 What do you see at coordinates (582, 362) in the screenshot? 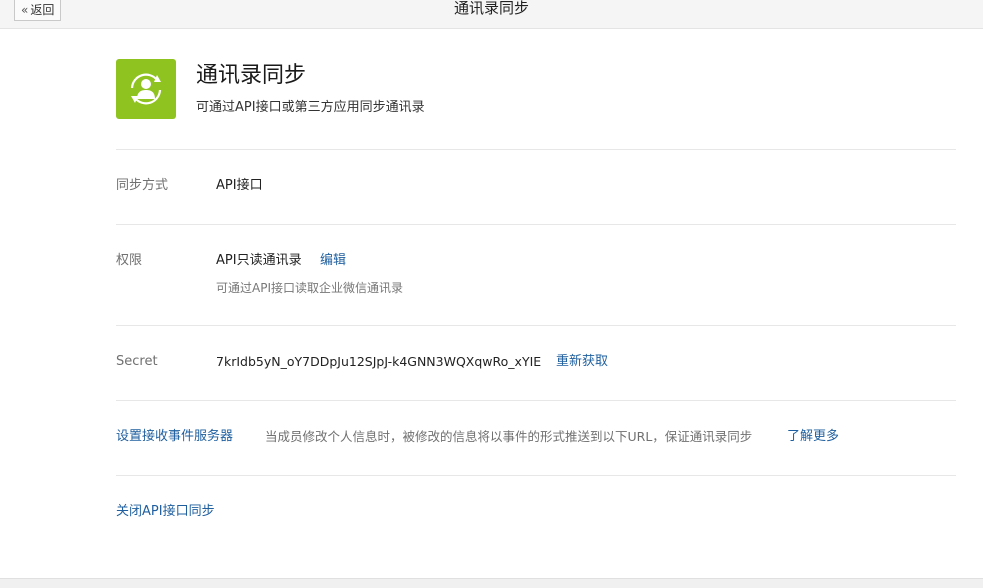
I see `refresh-secret-link: 重新获取` at bounding box center [582, 362].